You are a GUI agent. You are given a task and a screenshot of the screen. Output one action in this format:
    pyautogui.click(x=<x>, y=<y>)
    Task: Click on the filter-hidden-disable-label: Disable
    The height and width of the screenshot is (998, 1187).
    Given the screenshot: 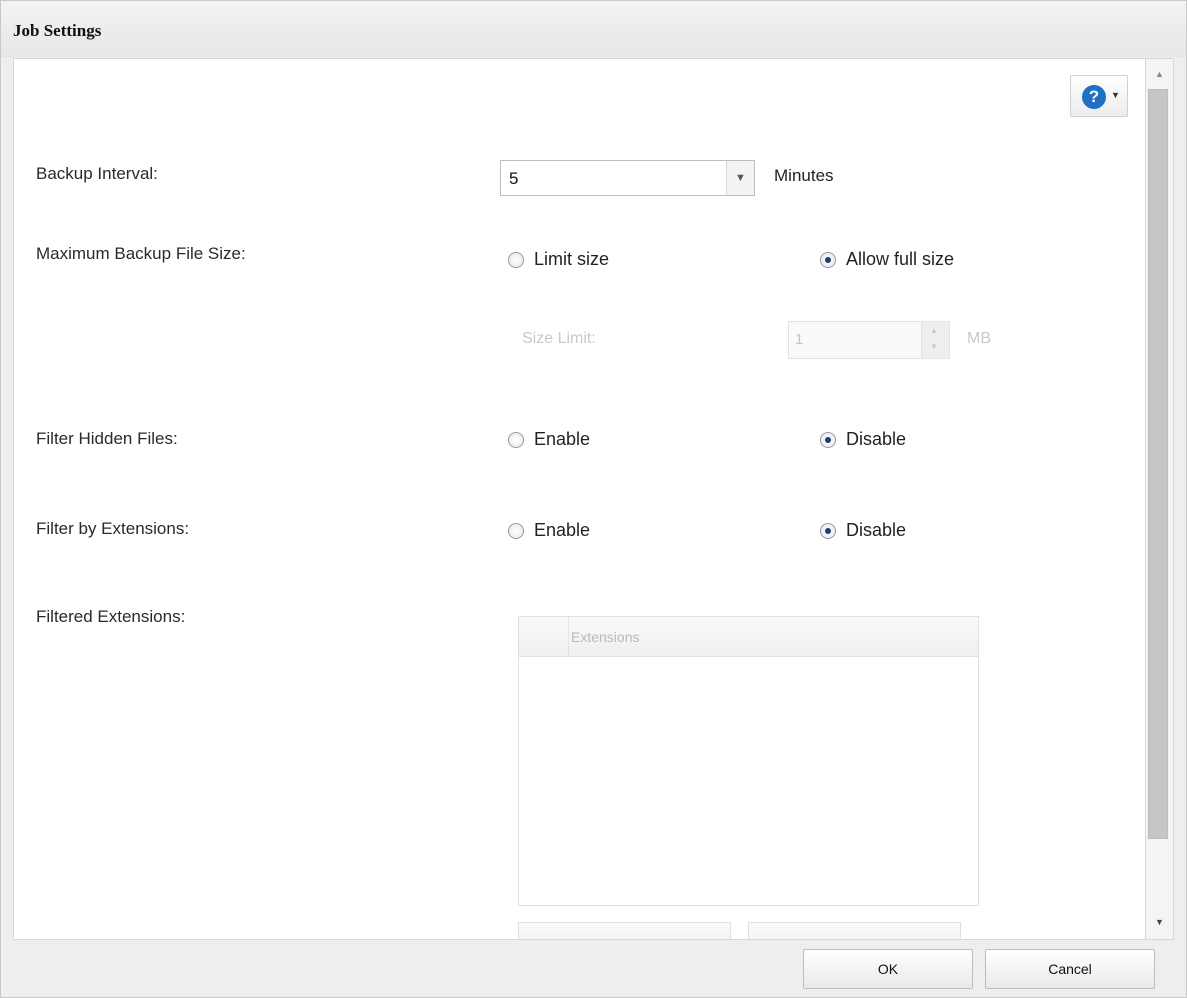 What is the action you would take?
    pyautogui.click(x=876, y=439)
    